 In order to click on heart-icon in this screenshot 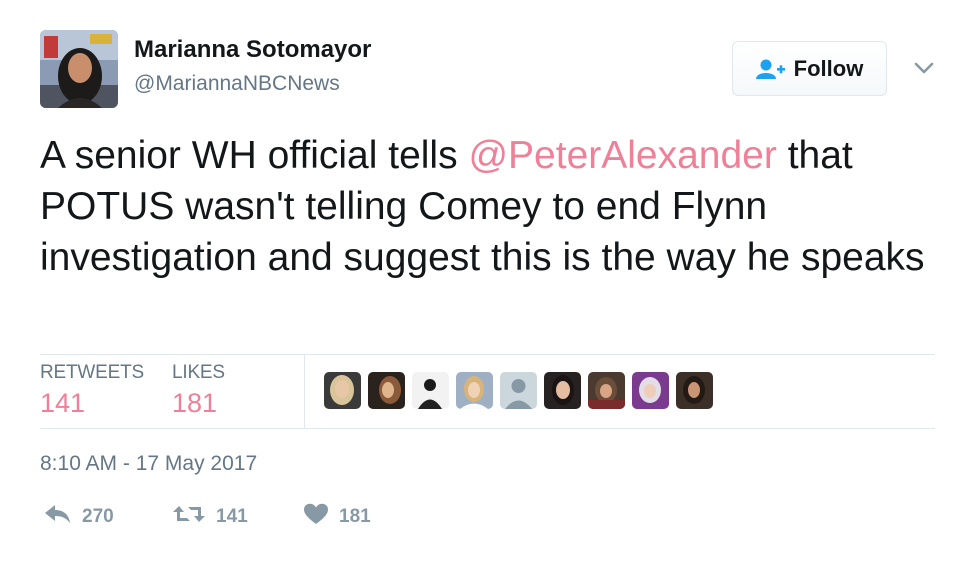, I will do `click(316, 516)`.